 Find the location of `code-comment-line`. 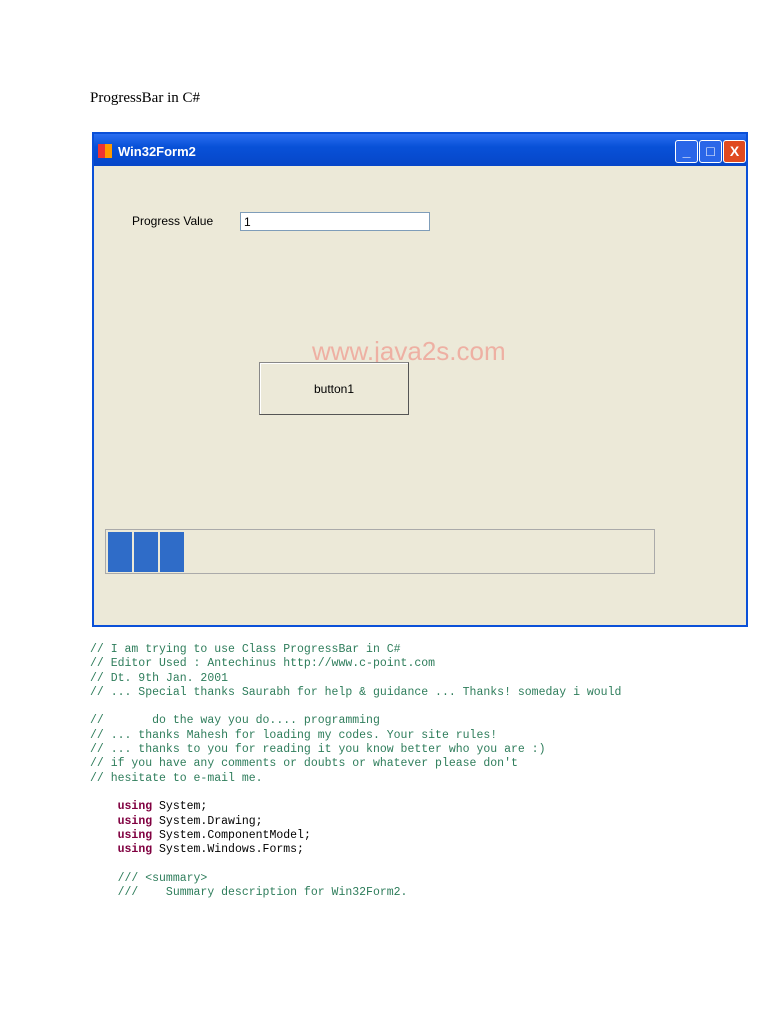

code-comment-line is located at coordinates (355, 707).